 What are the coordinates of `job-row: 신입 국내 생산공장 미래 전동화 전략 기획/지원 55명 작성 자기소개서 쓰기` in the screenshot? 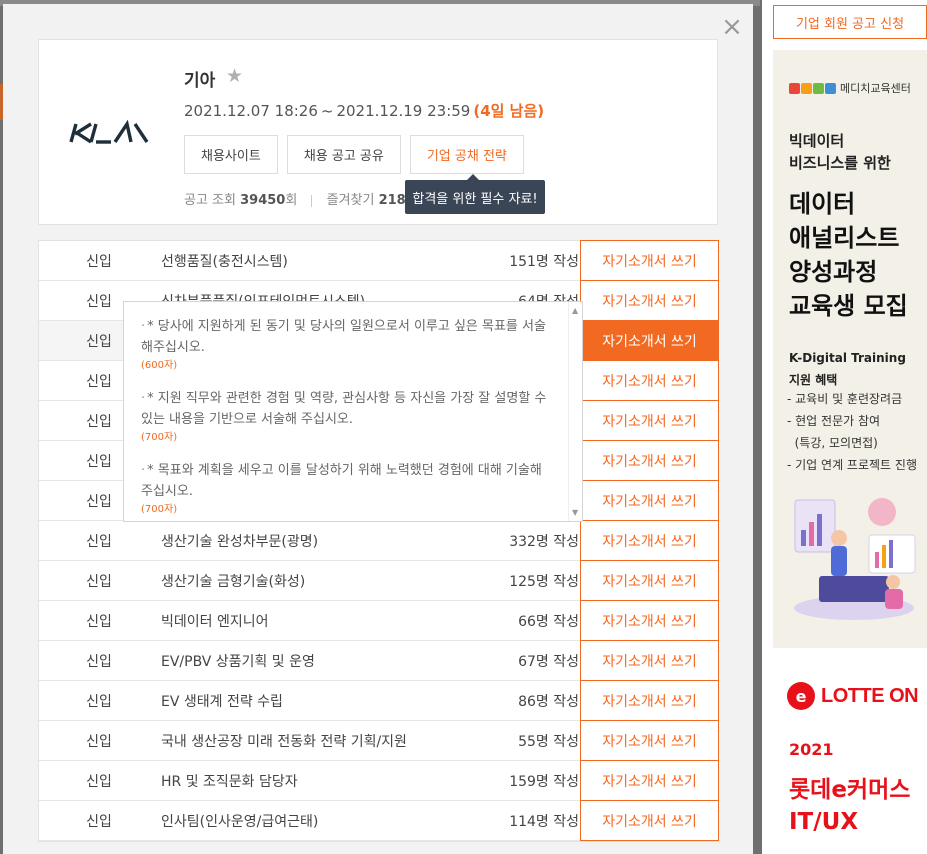 It's located at (379, 740).